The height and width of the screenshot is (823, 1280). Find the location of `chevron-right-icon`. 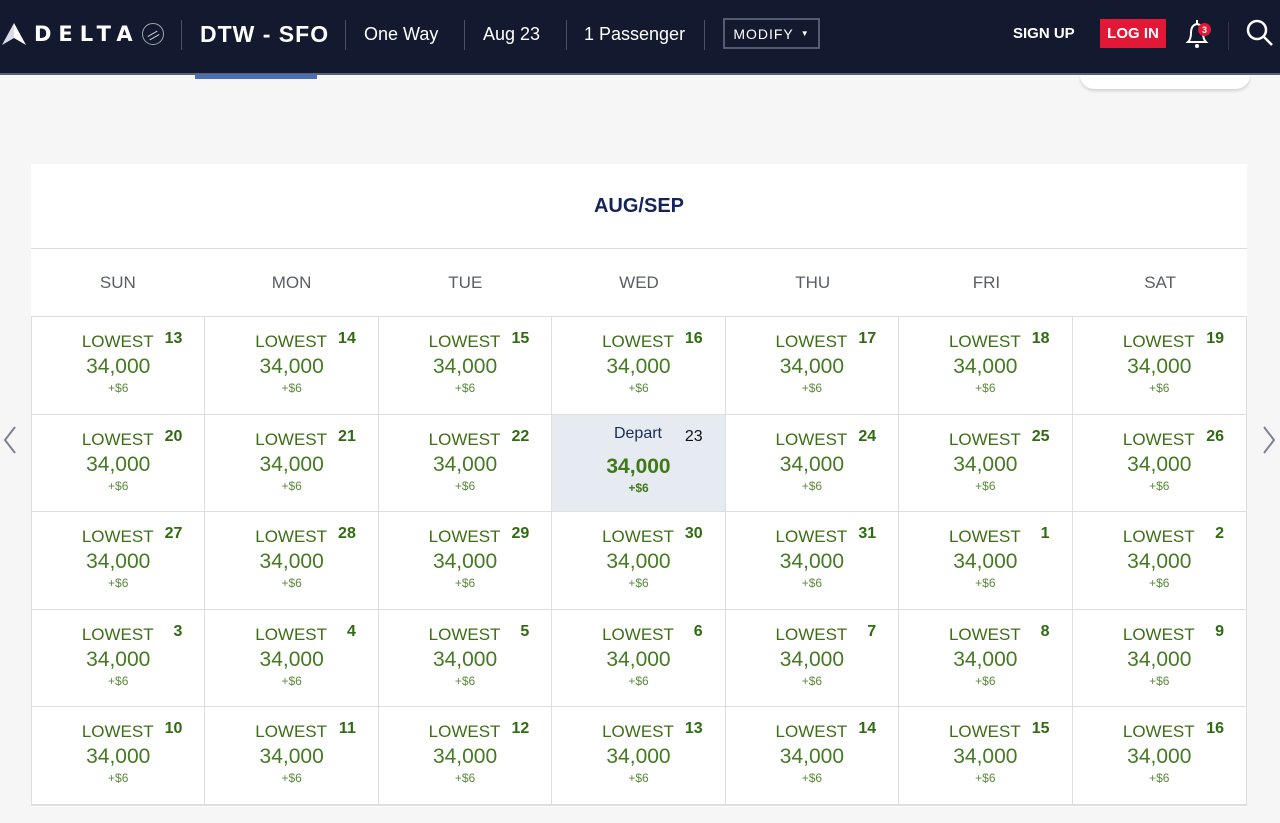

chevron-right-icon is located at coordinates (1269, 440).